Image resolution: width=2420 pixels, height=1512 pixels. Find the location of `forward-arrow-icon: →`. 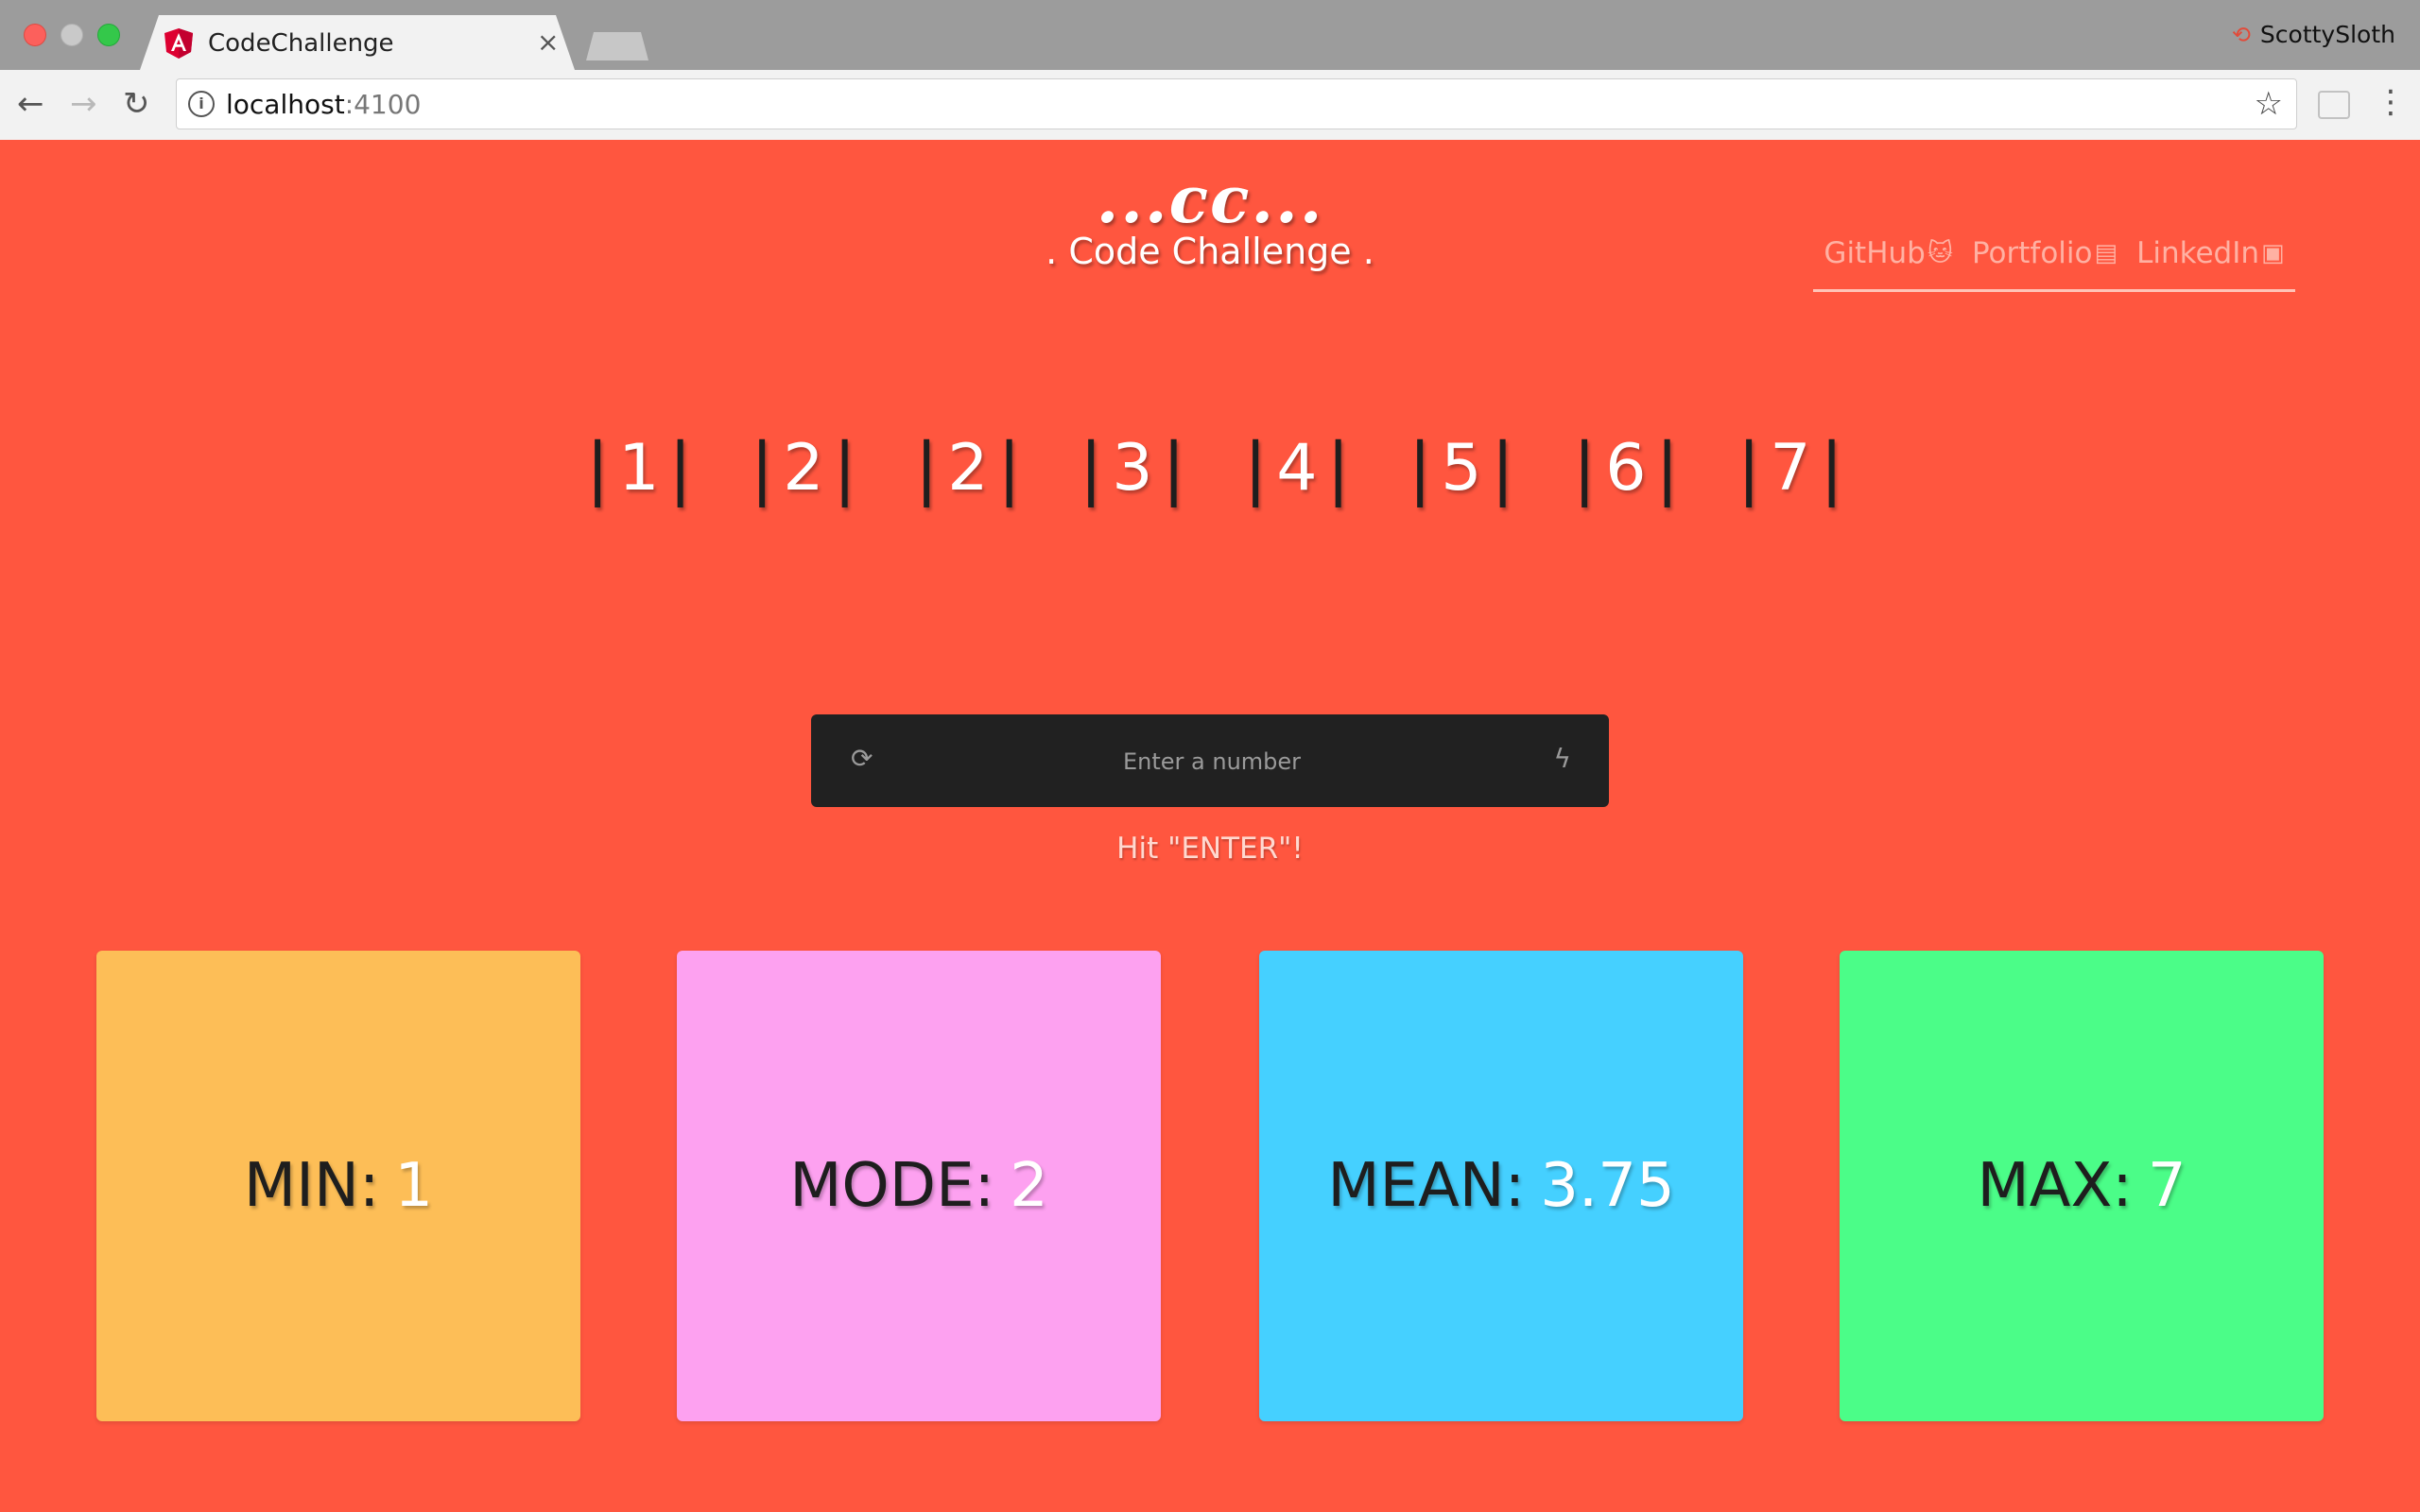

forward-arrow-icon: → is located at coordinates (83, 104).